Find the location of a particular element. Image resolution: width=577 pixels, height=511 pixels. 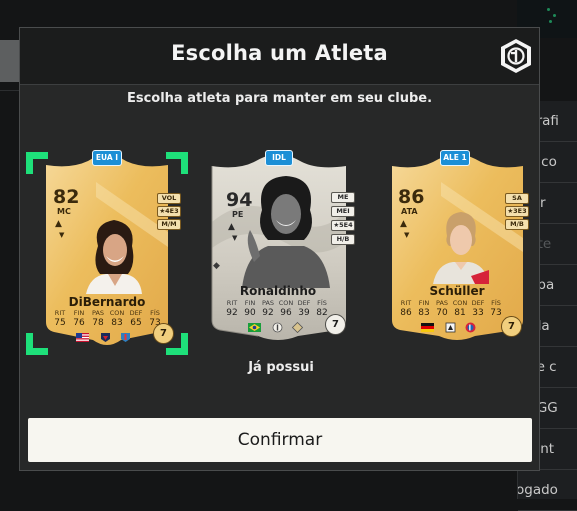

confirm-button: Confirmar is located at coordinates (280, 440).